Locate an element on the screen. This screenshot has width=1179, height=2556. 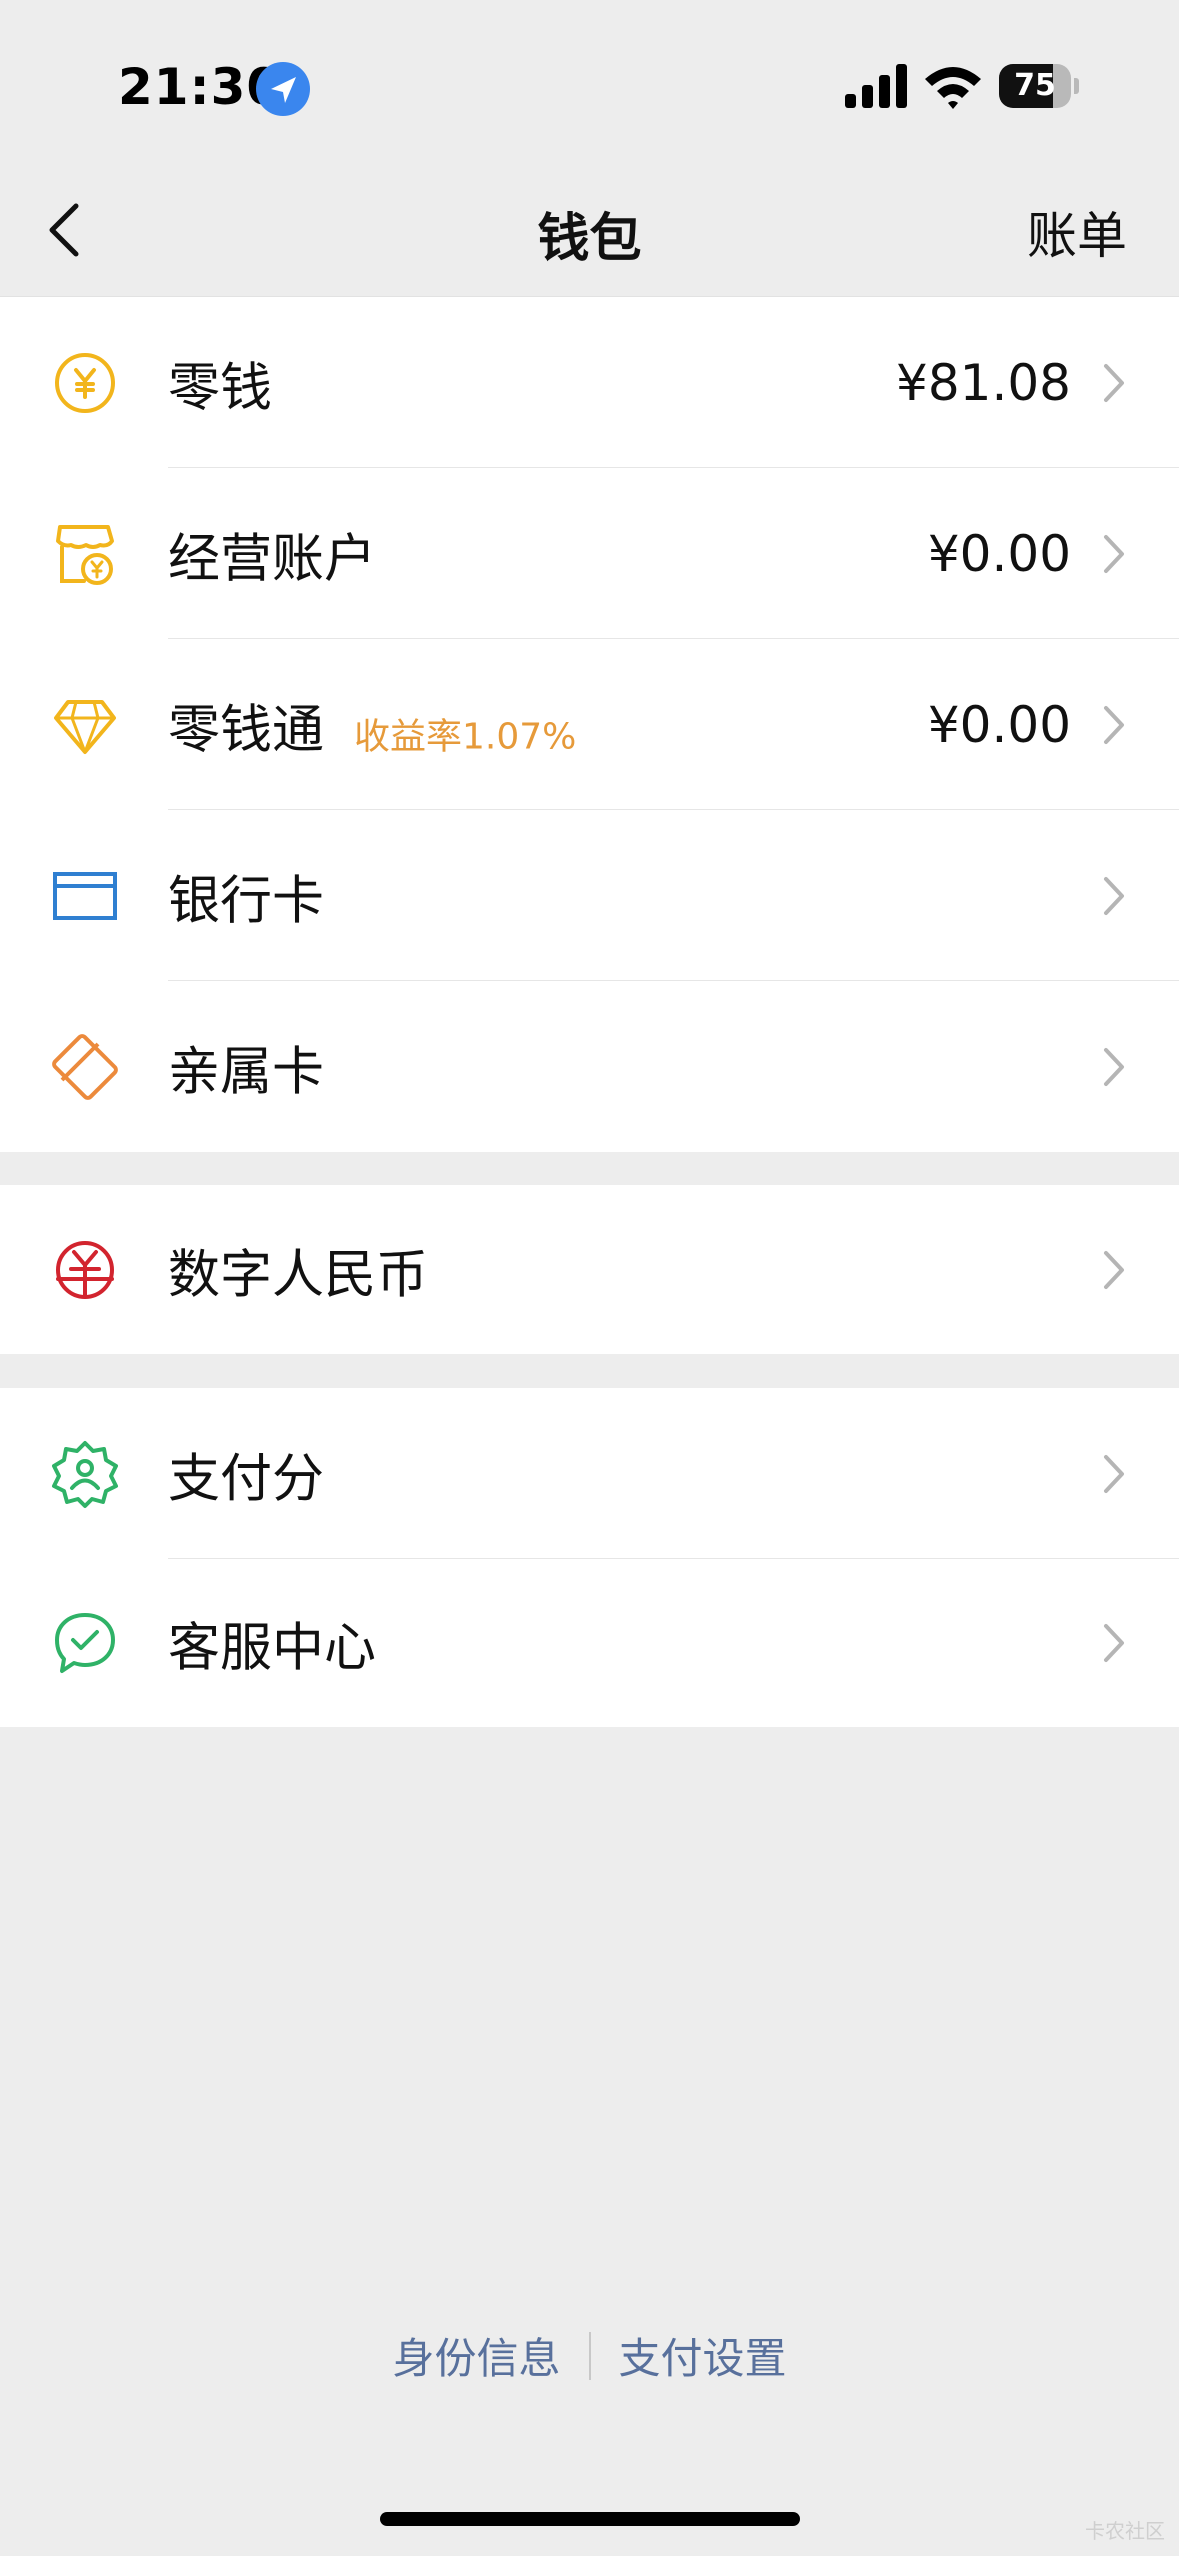
row-label: 零钱通 收益率1.07% is located at coordinates (372, 730).